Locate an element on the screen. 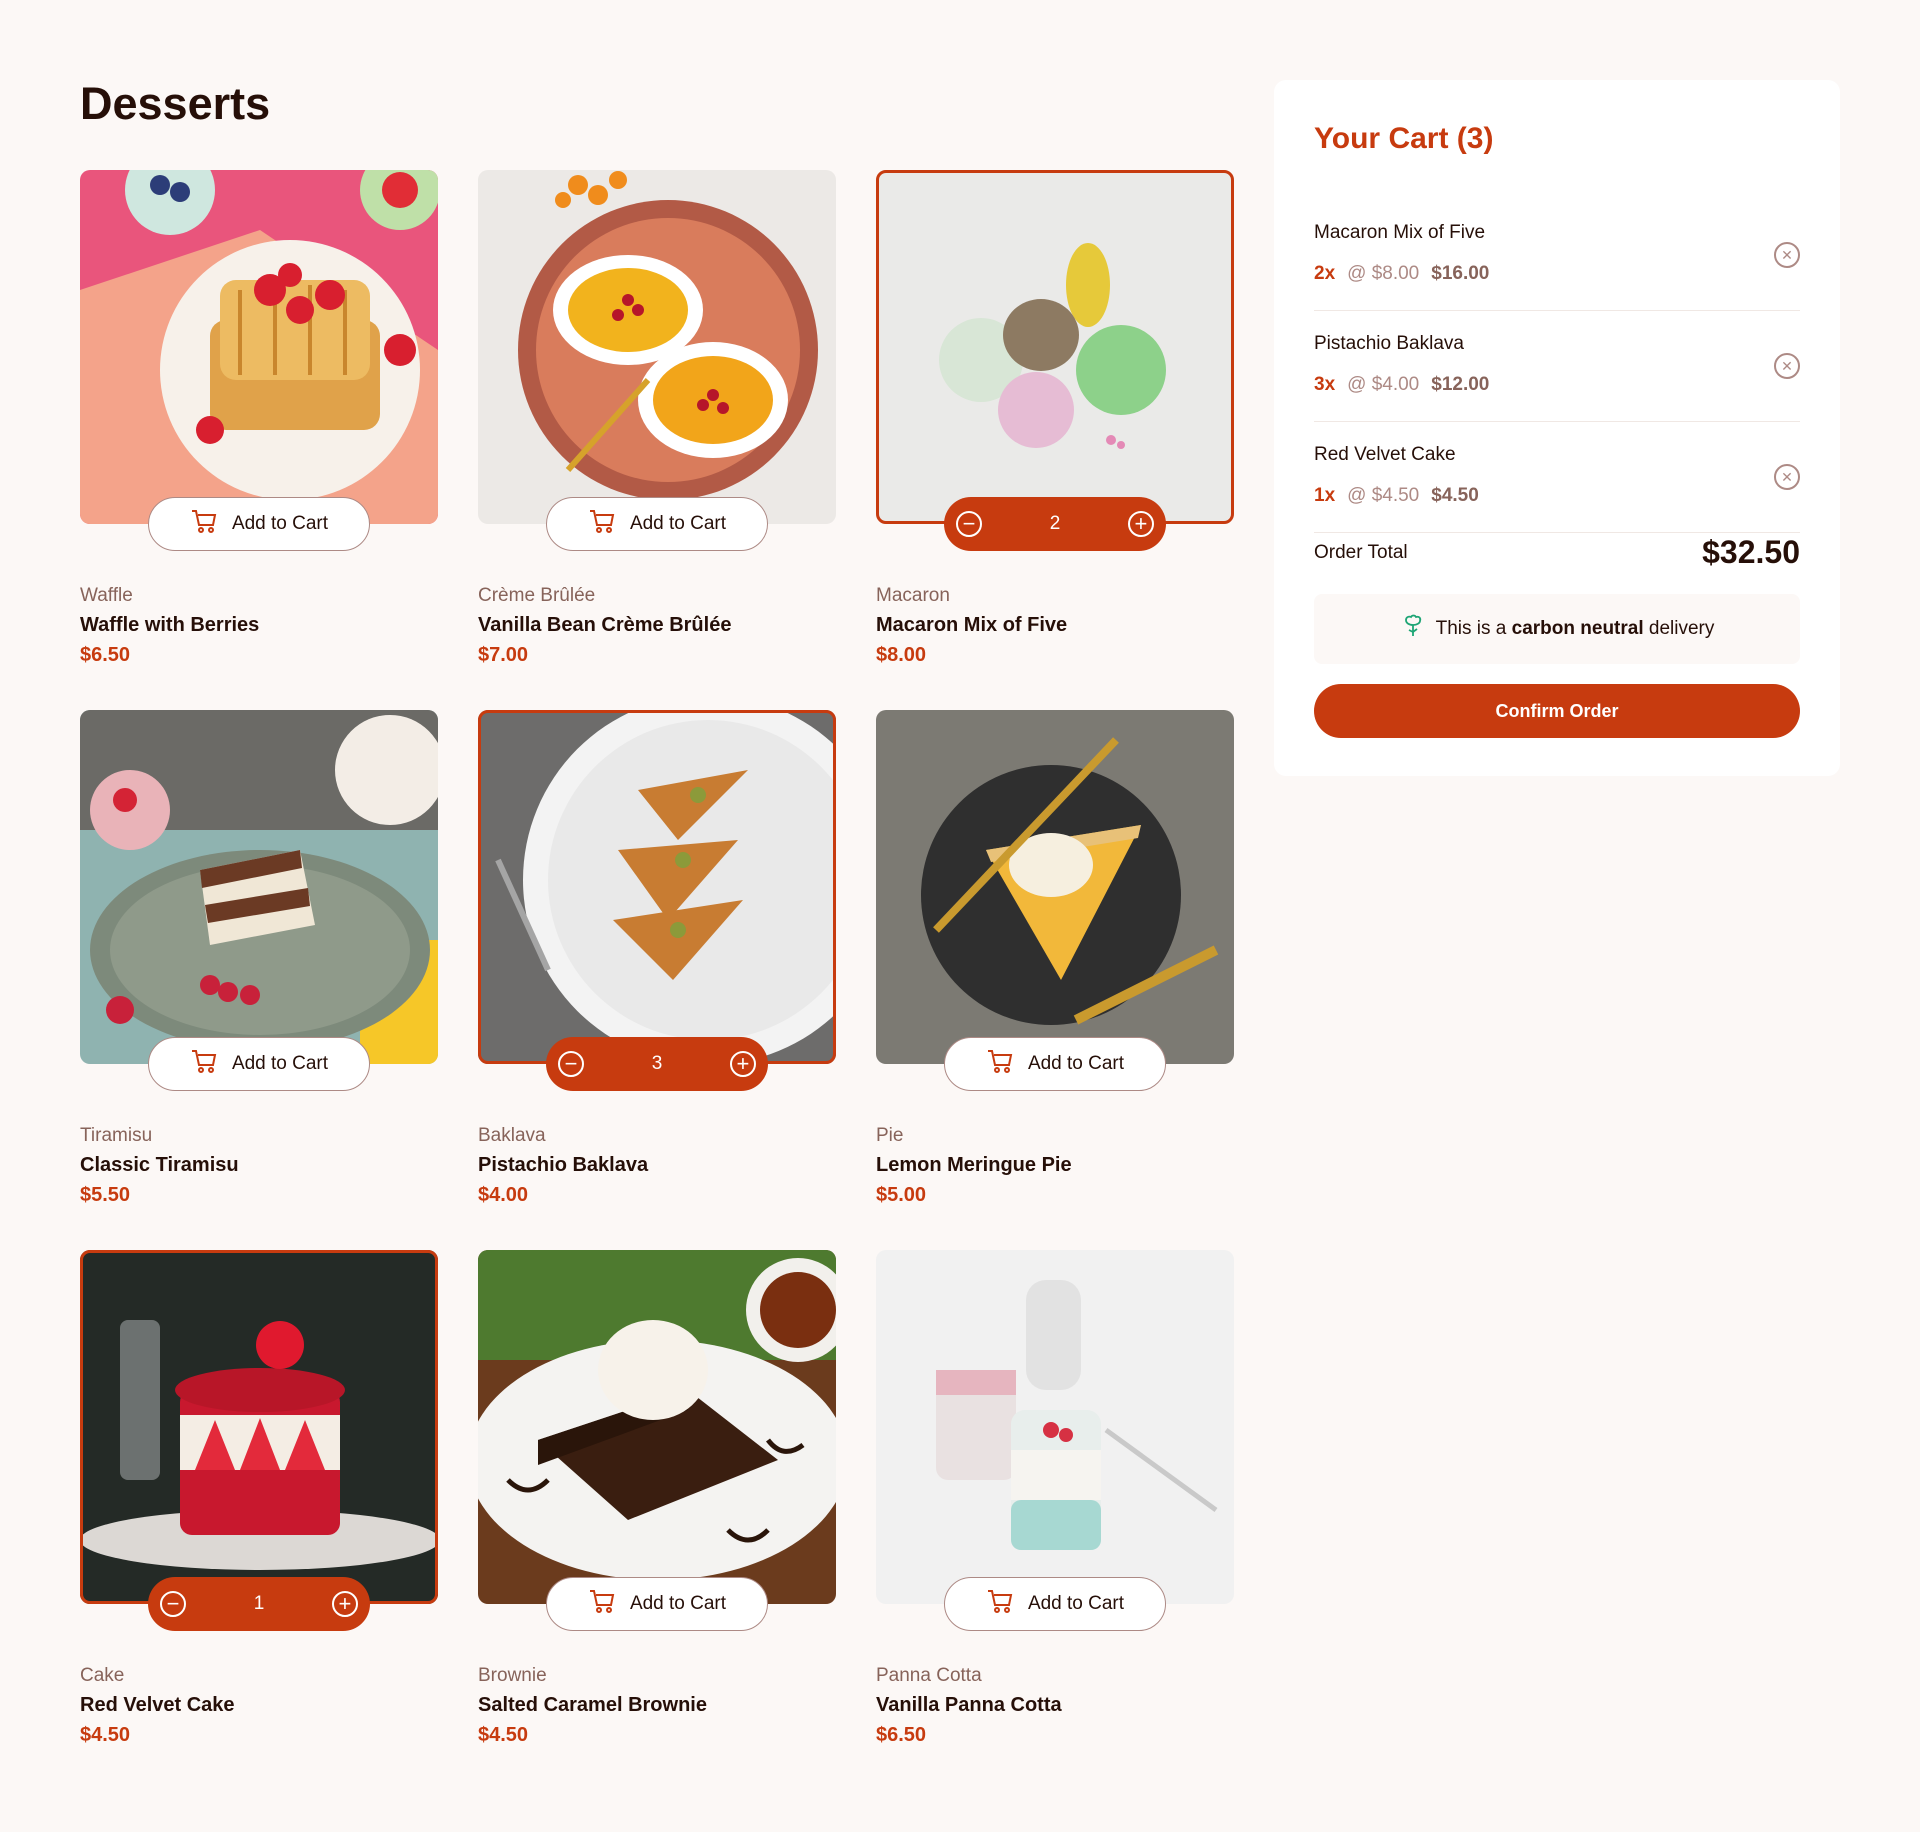 Image resolution: width=1920 pixels, height=1832 pixels. product-category: Tiramisu is located at coordinates (116, 1135).